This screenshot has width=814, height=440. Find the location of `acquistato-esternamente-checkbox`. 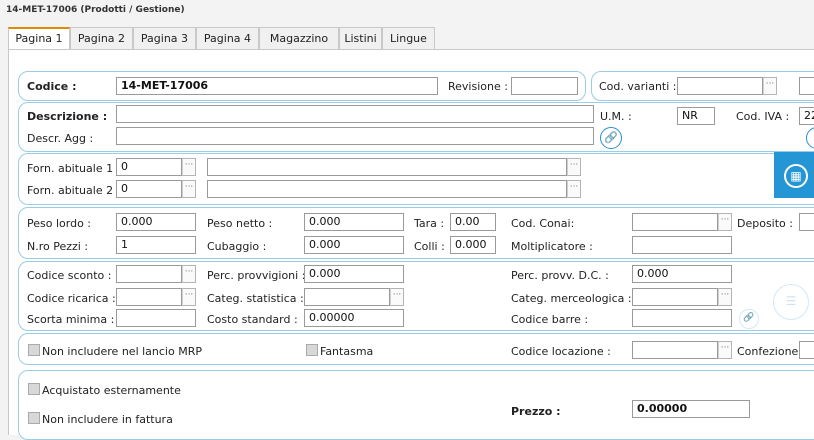

acquistato-esternamente-checkbox is located at coordinates (34, 389).